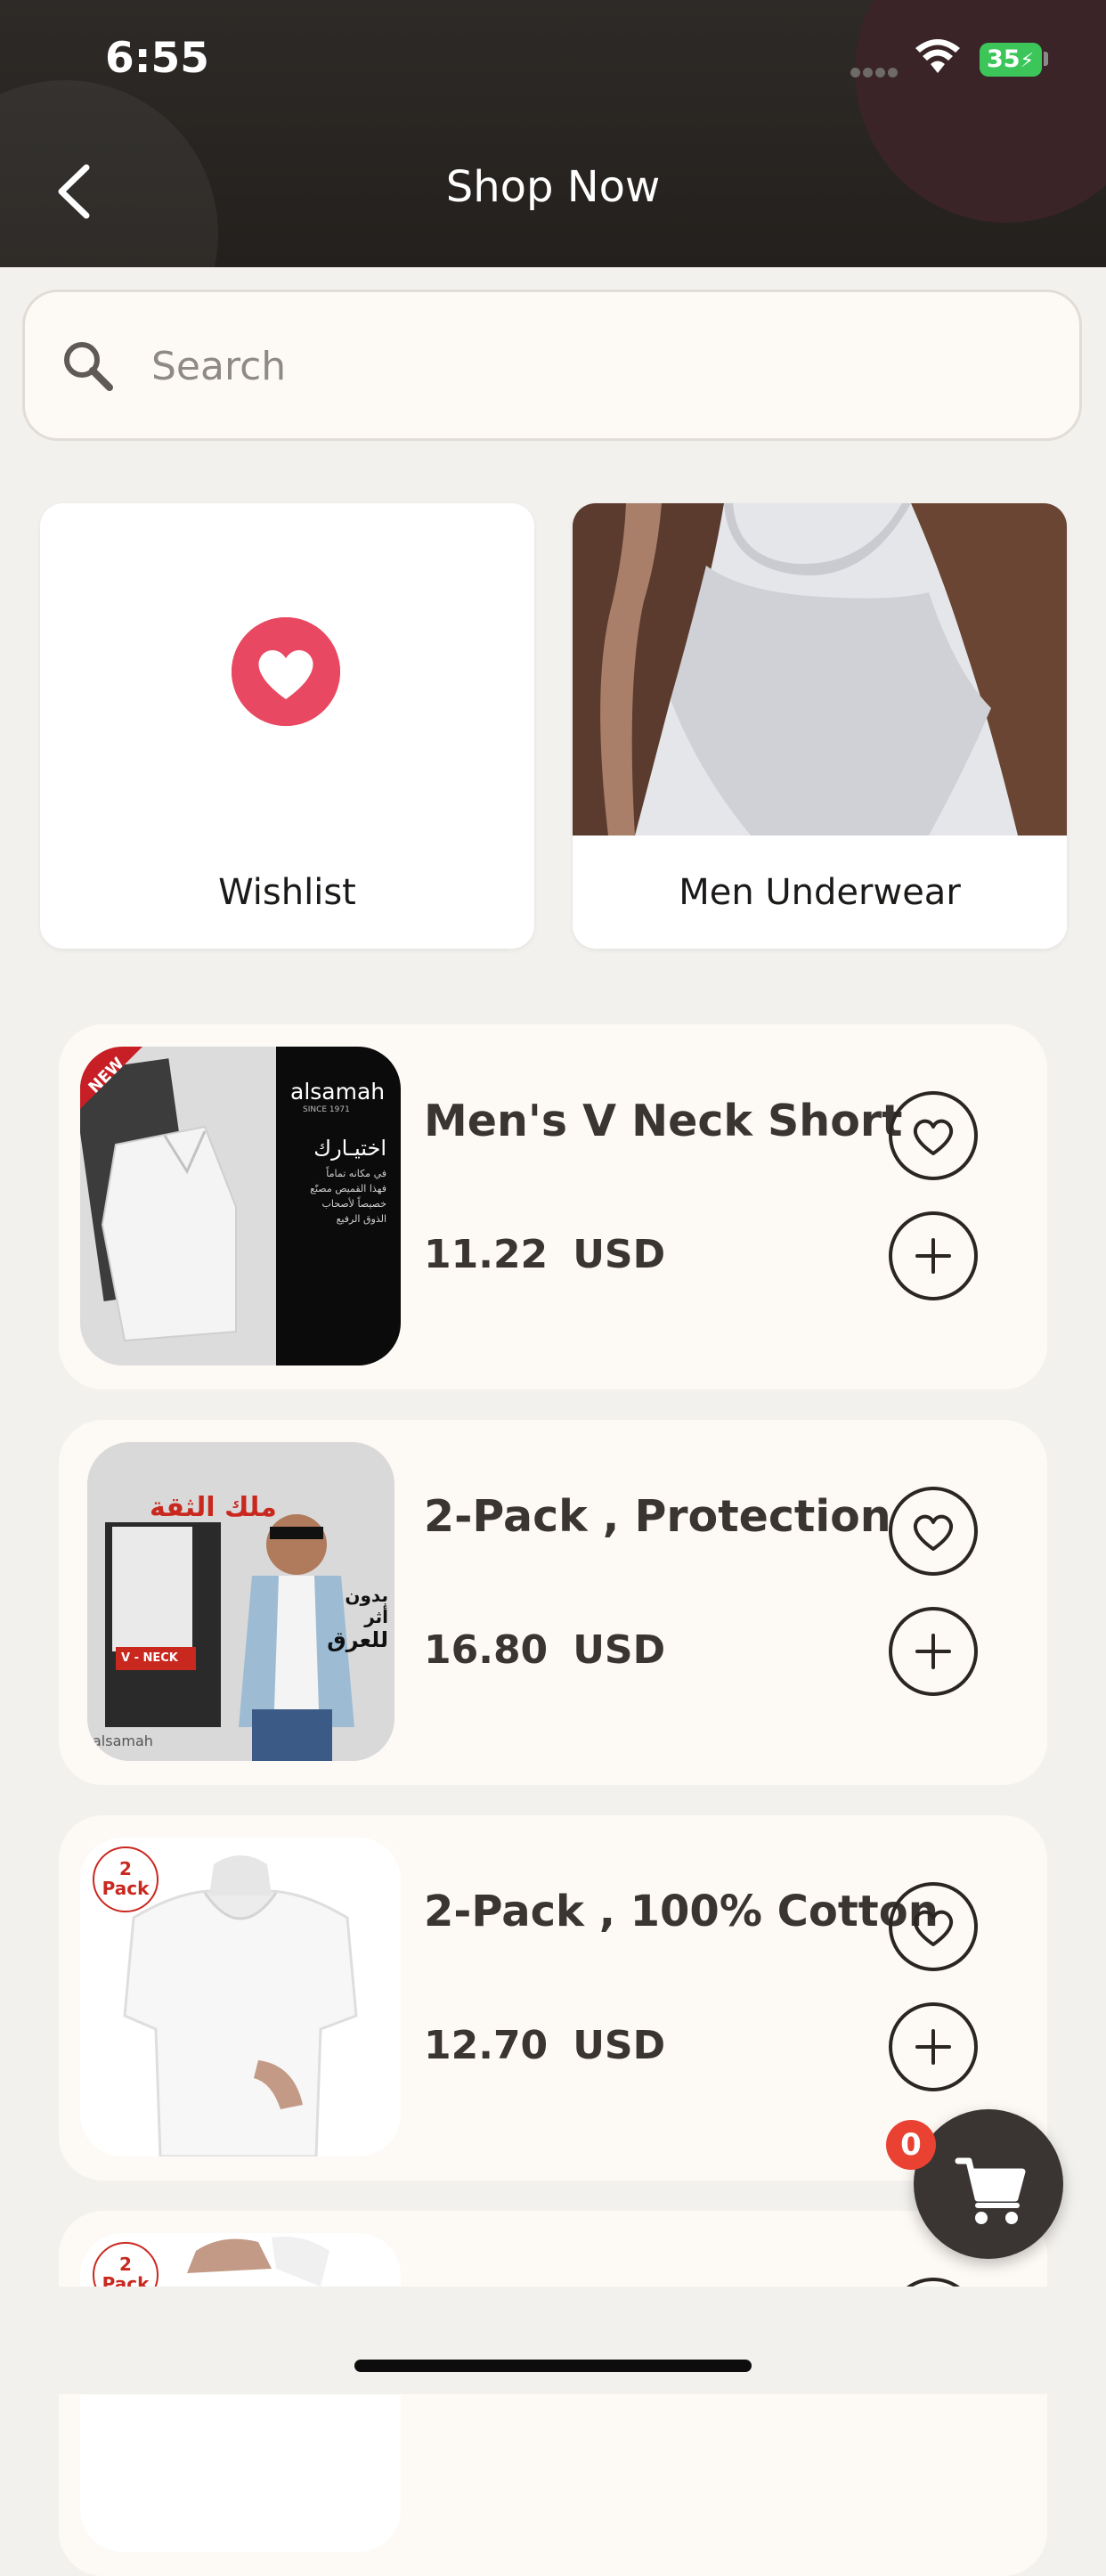 The width and height of the screenshot is (1106, 2576). Describe the element at coordinates (553, 2366) in the screenshot. I see `home-indicator` at that location.